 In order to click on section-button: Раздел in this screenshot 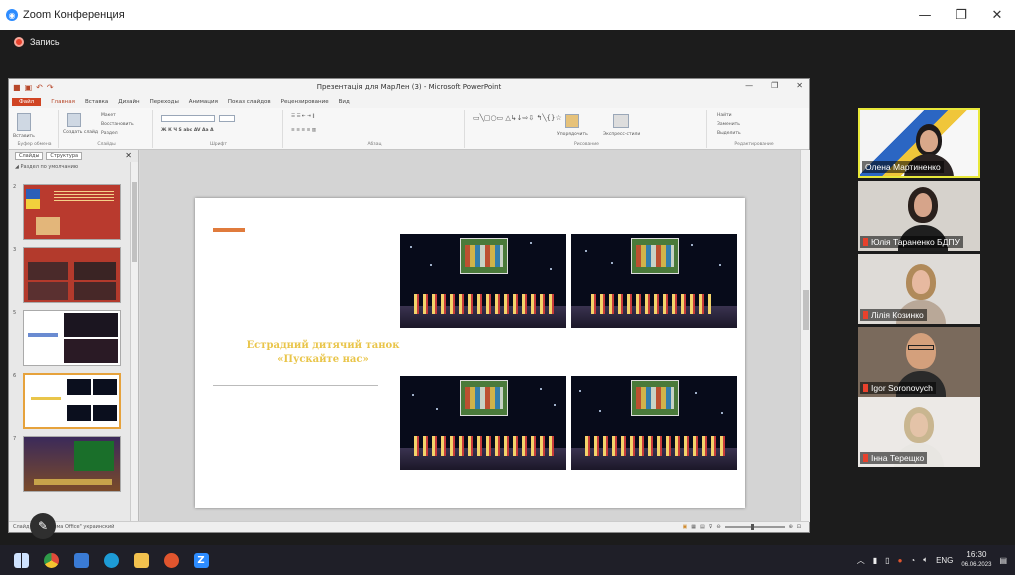, I will do `click(109, 133)`.